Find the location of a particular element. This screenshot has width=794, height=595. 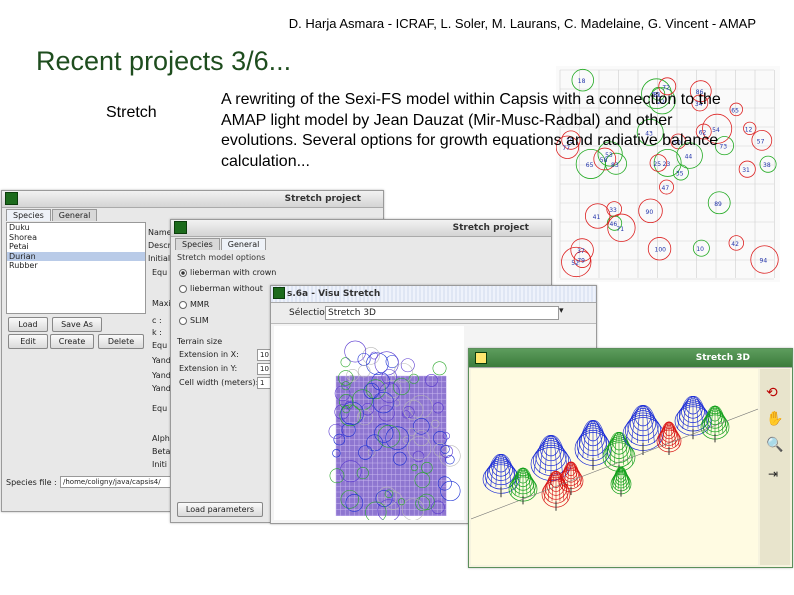

tree-id-label: 57 is located at coordinates (761, 141).